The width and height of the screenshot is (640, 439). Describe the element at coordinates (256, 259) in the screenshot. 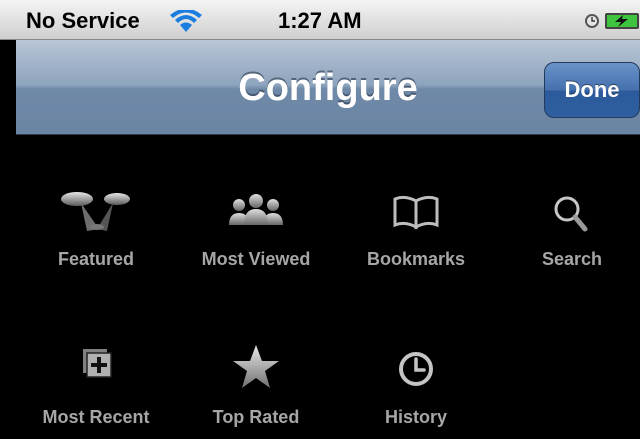

I see `tab-label: Most Viewed` at that location.